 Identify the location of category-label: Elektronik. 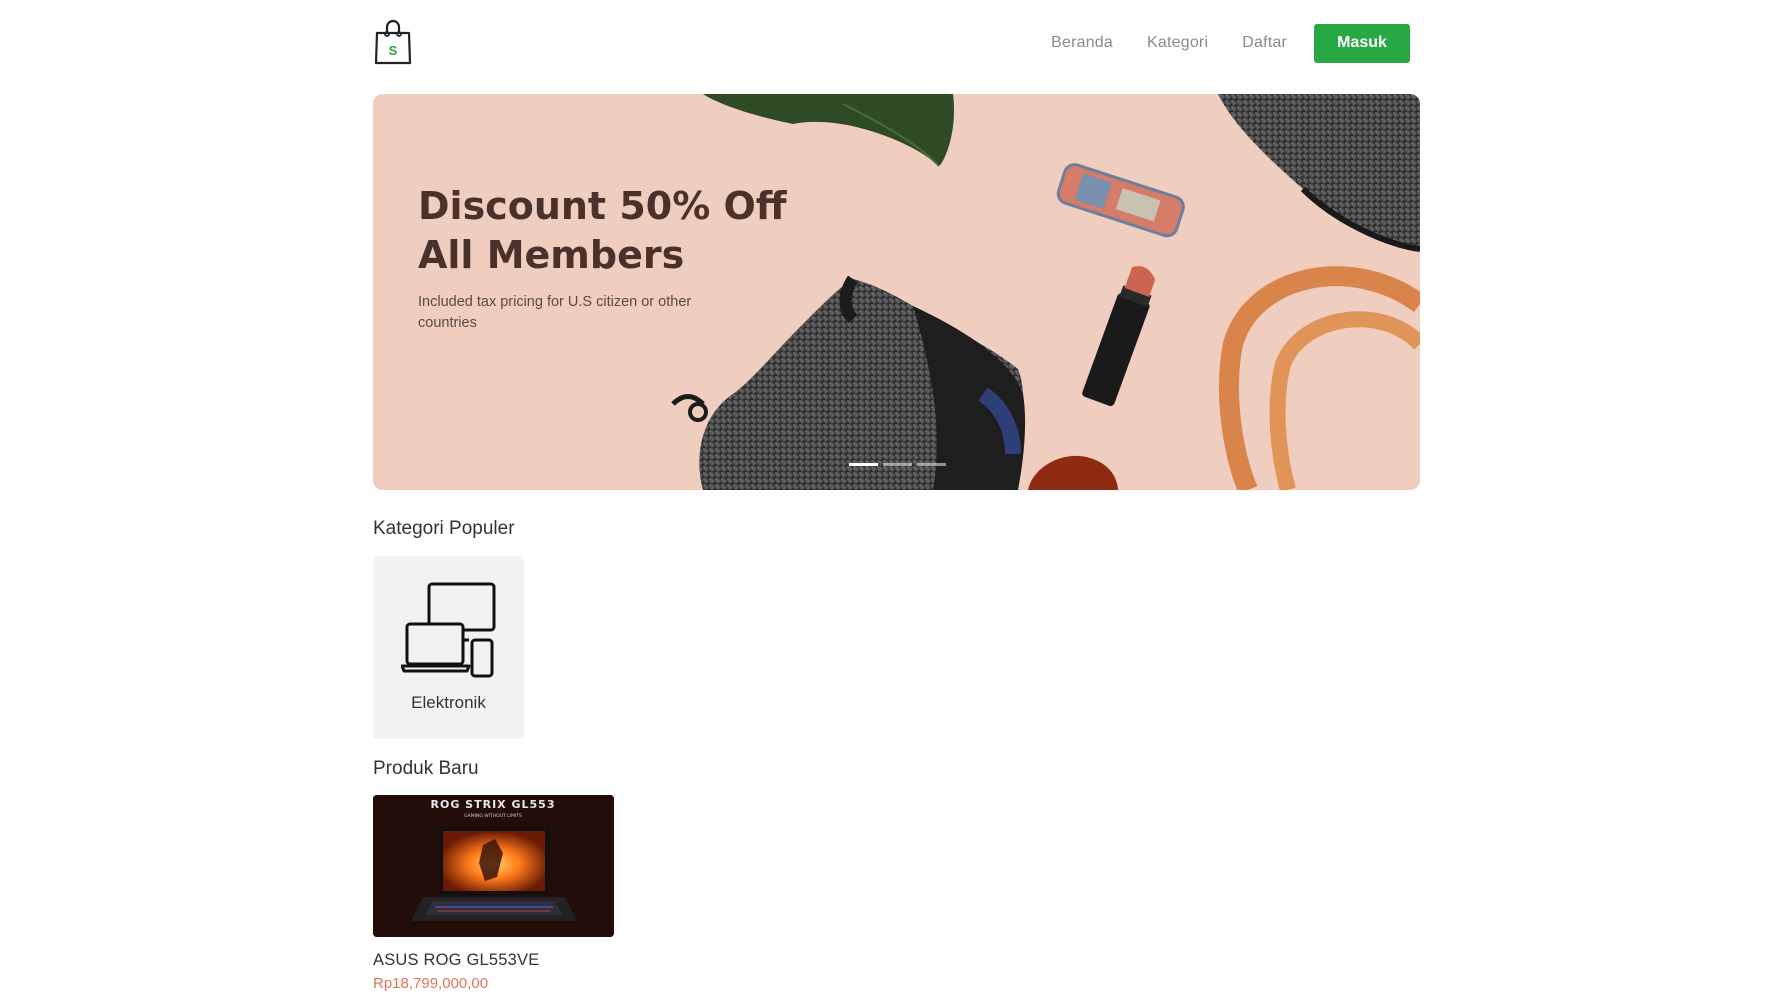
(448, 702).